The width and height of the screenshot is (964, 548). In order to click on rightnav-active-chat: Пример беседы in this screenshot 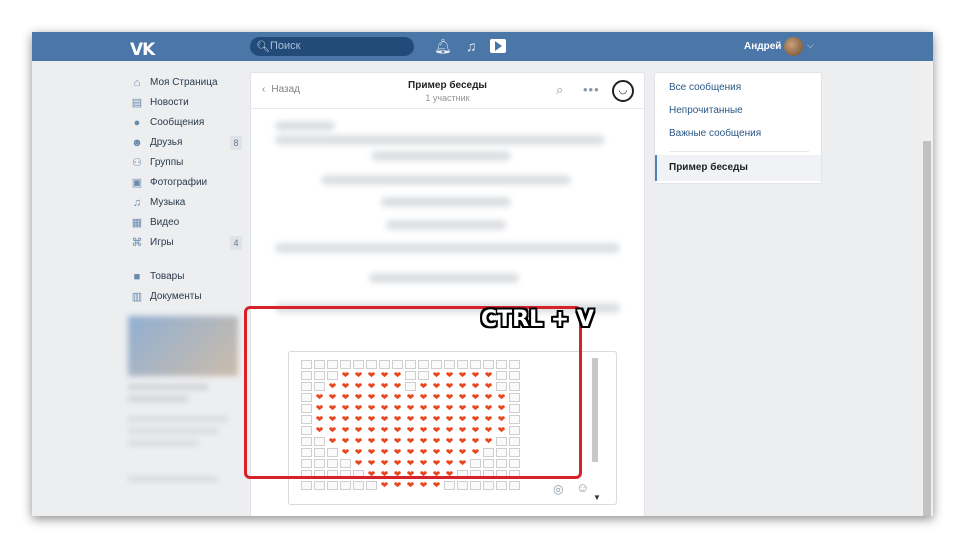, I will do `click(738, 168)`.